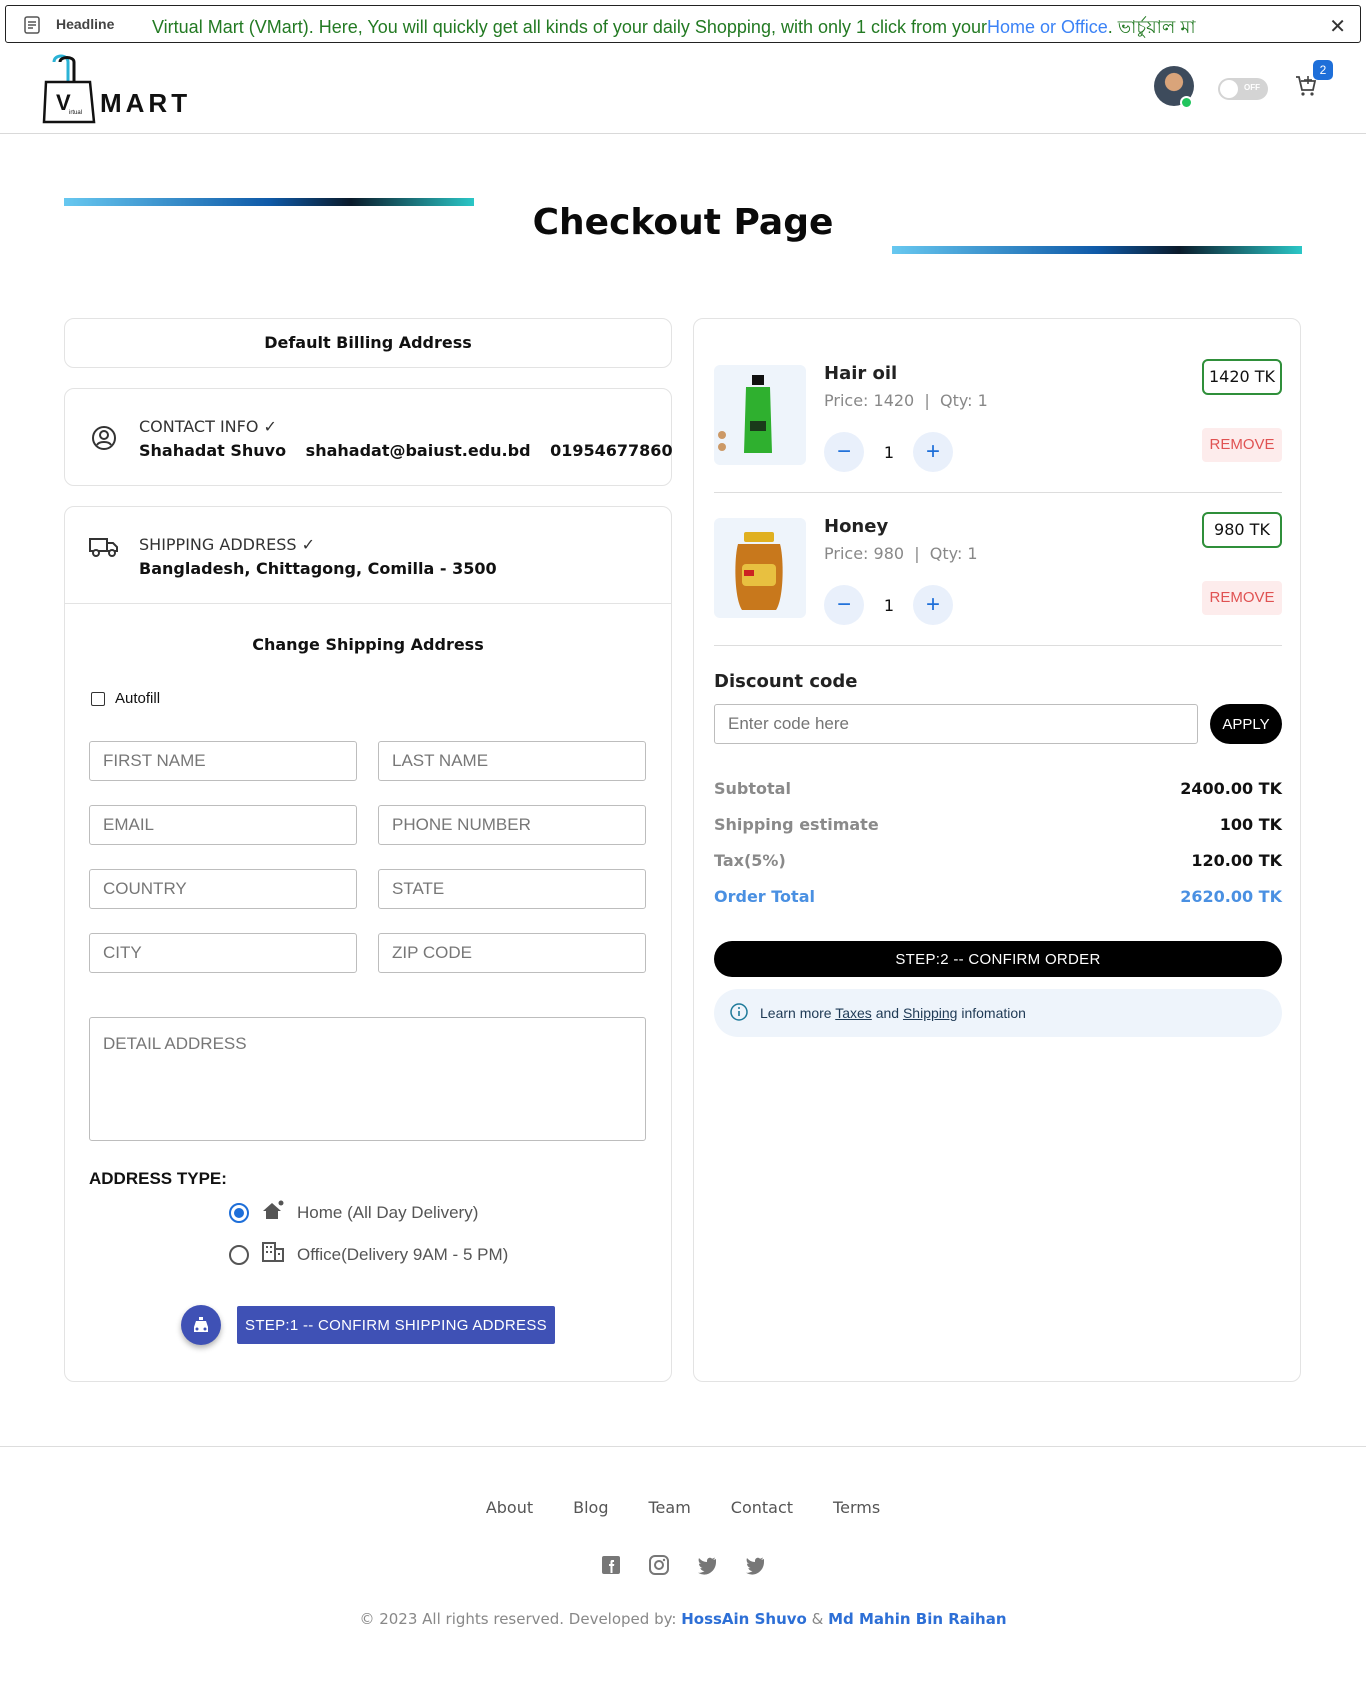 The width and height of the screenshot is (1366, 1682). Describe the element at coordinates (1047, 27) in the screenshot. I see `headline-link: Home or Office` at that location.